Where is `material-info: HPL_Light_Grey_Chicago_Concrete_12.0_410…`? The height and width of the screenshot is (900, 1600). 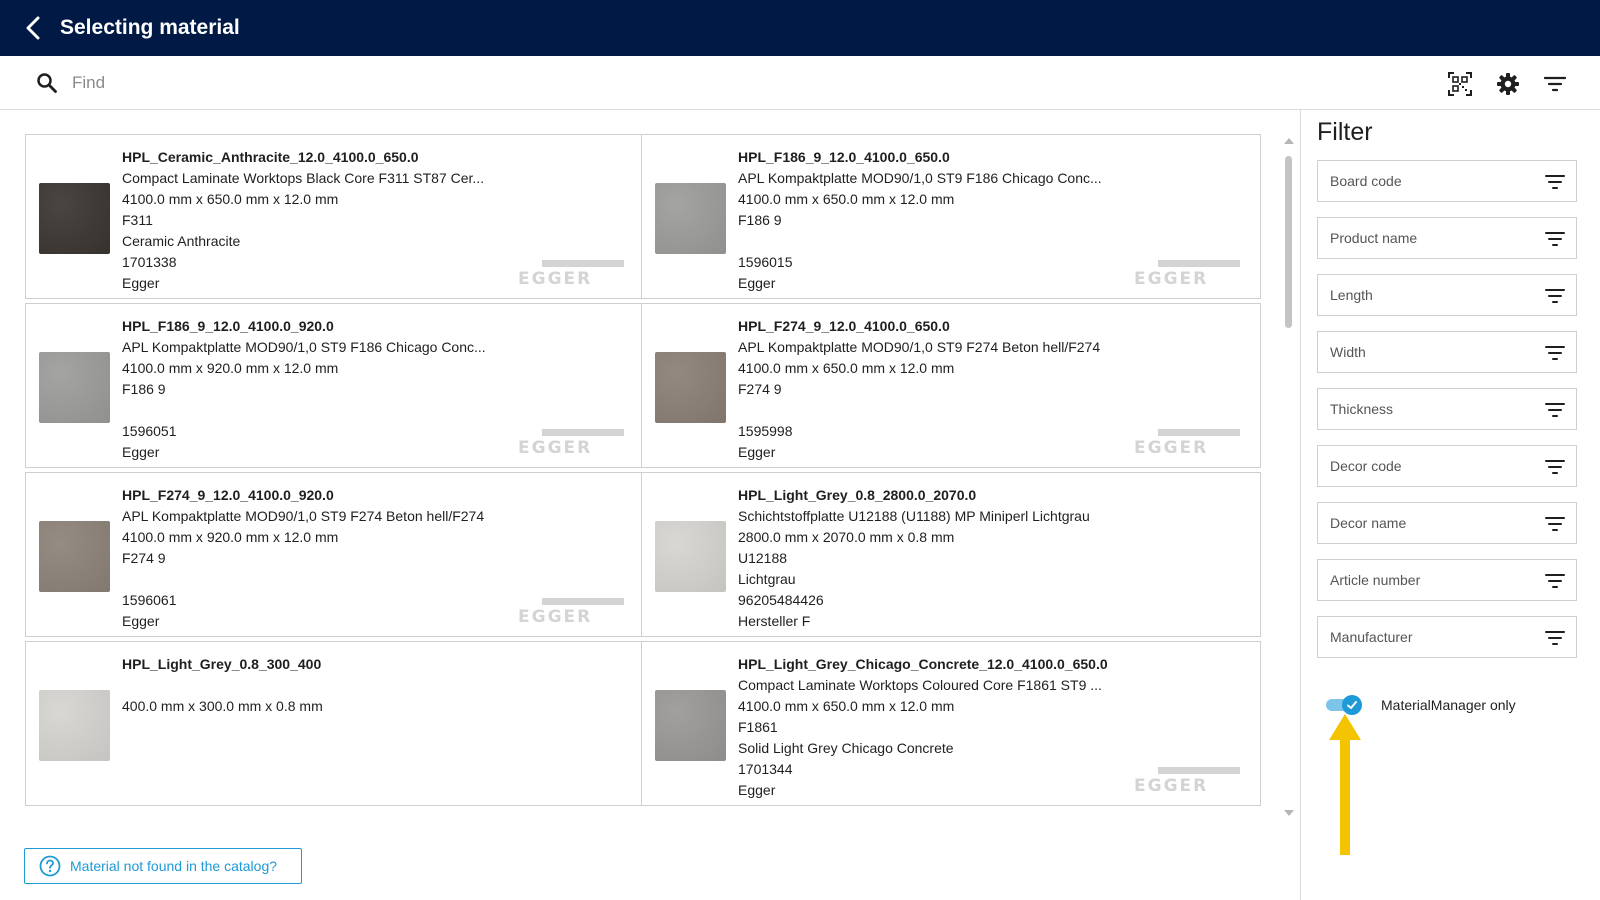 material-info: HPL_Light_Grey_Chicago_Concrete_12.0_410… is located at coordinates (933, 727).